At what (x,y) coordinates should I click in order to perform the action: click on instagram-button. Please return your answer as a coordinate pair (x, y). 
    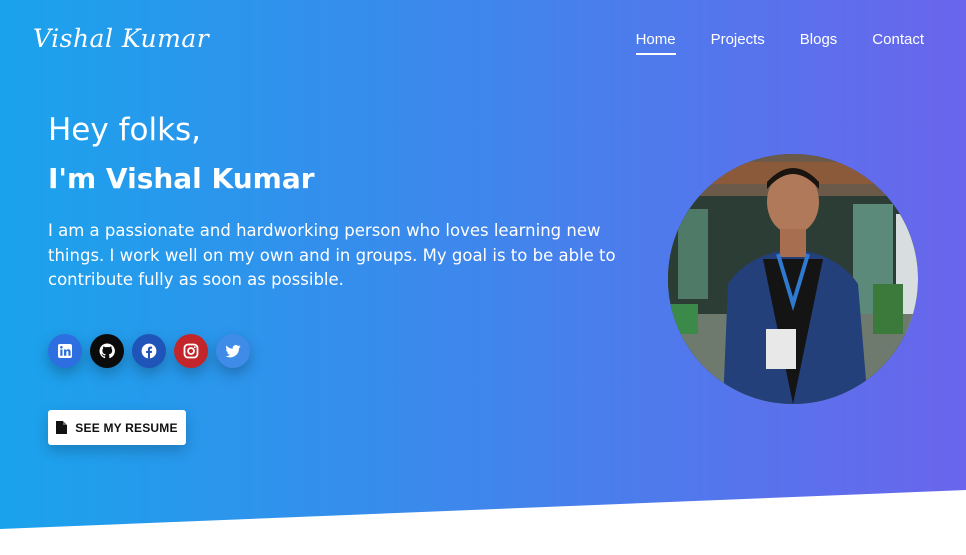
    Looking at the image, I should click on (191, 351).